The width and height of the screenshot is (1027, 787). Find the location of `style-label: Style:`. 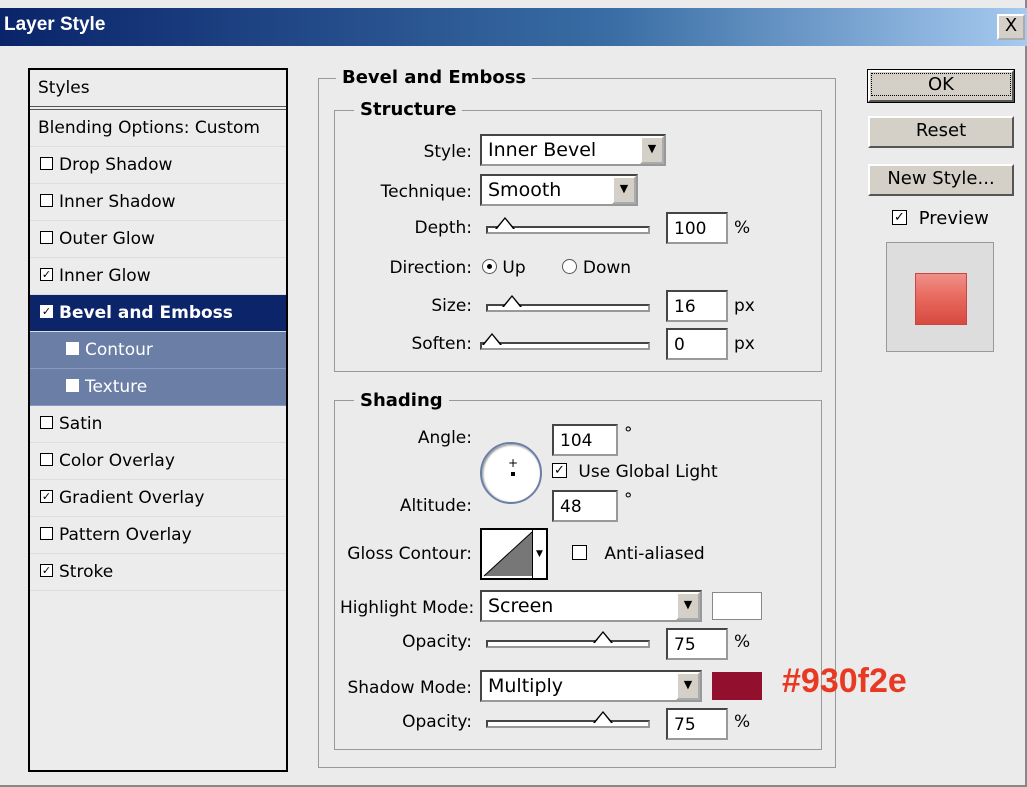

style-label: Style: is located at coordinates (447, 152).